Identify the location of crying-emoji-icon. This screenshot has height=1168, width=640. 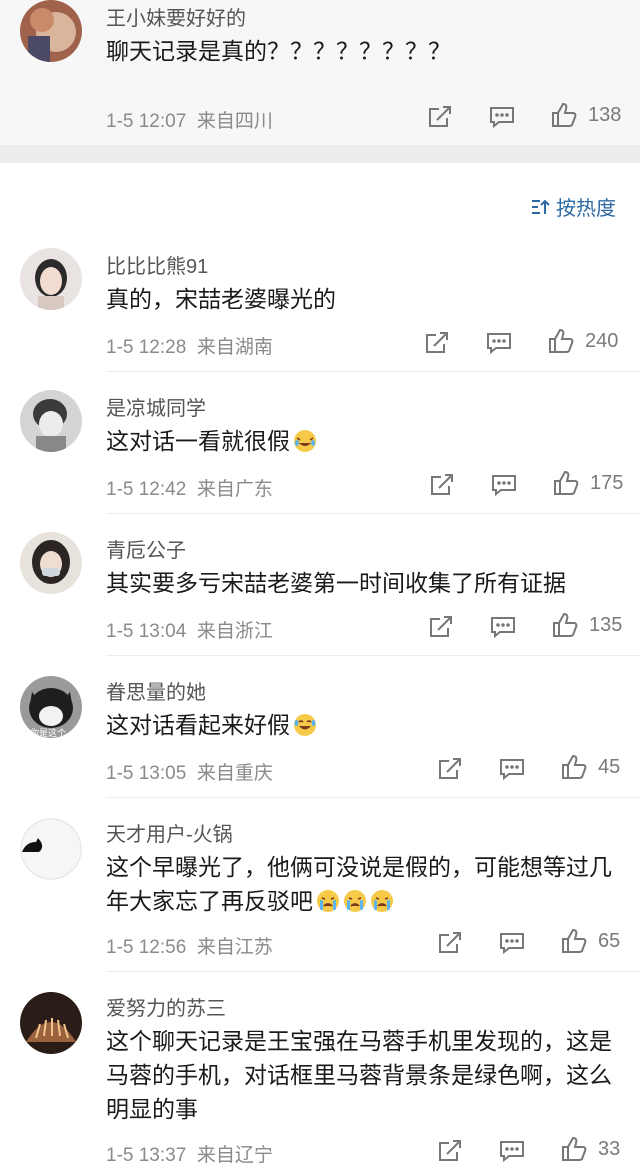
(382, 901).